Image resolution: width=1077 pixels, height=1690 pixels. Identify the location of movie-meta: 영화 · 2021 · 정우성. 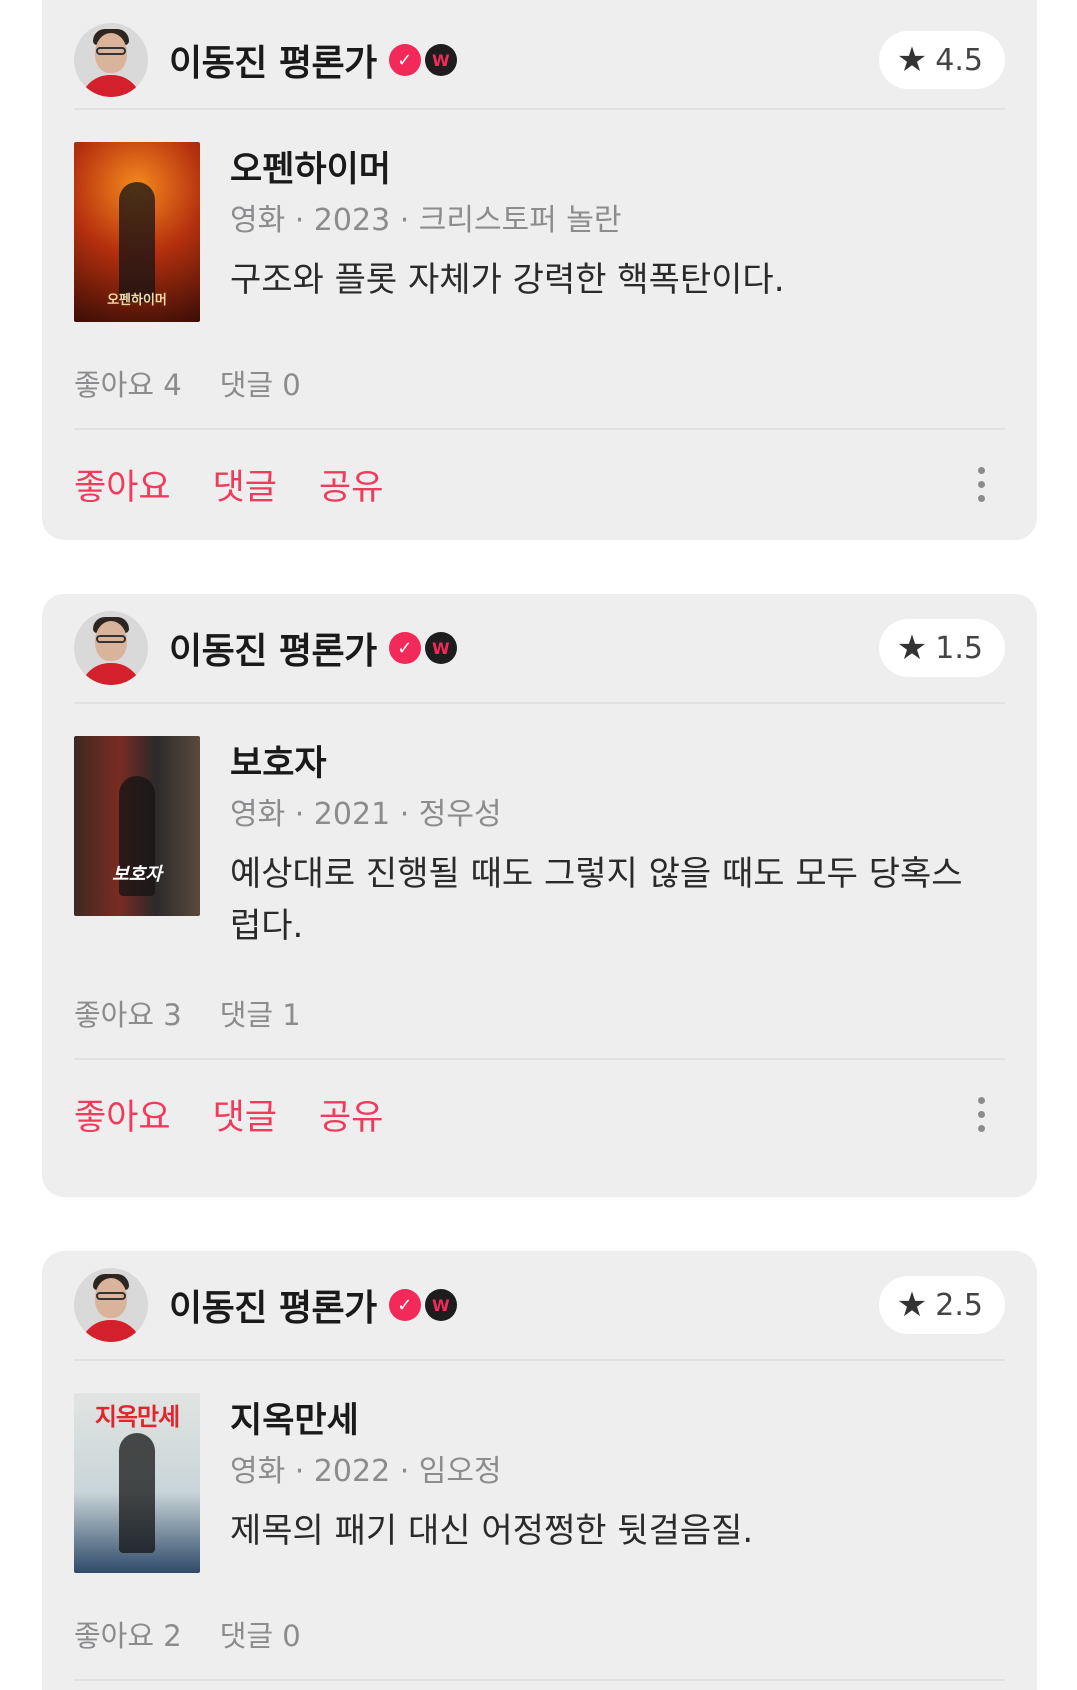
(366, 814).